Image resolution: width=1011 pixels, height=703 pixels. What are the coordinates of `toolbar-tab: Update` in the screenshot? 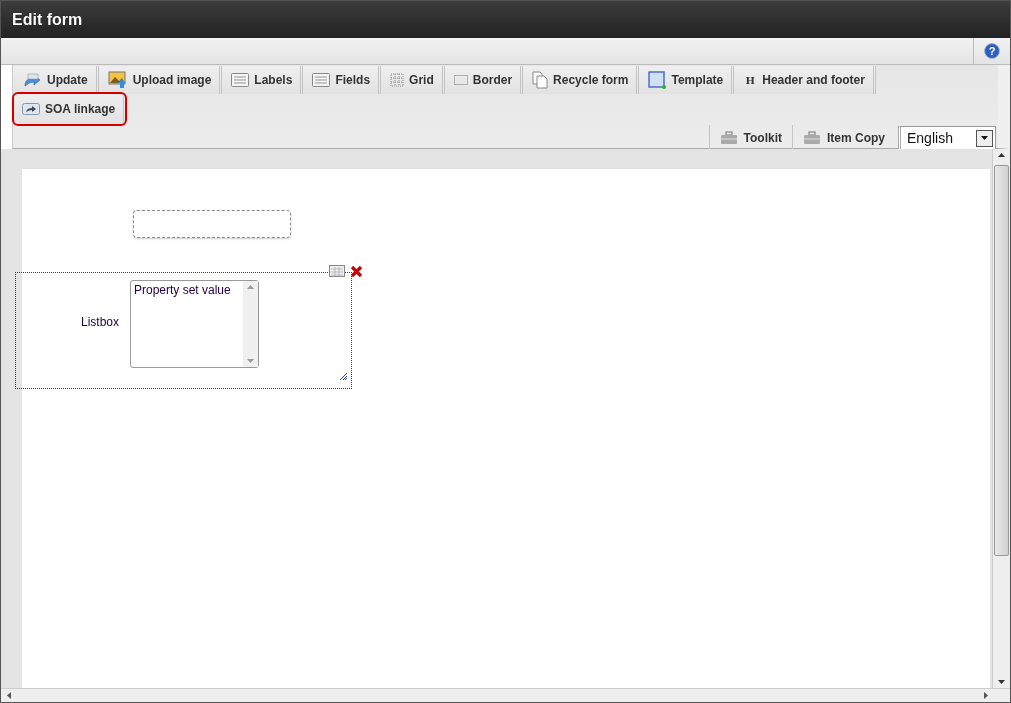 It's located at (56, 80).